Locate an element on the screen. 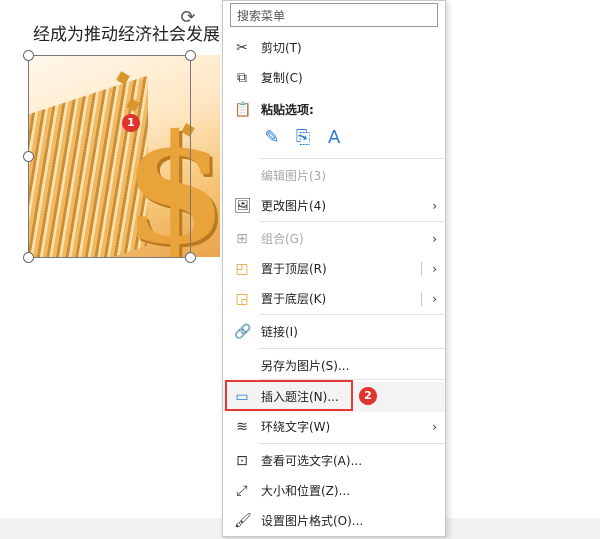 This screenshot has width=600, height=539. clipboard-icon: 📋 is located at coordinates (243, 110).